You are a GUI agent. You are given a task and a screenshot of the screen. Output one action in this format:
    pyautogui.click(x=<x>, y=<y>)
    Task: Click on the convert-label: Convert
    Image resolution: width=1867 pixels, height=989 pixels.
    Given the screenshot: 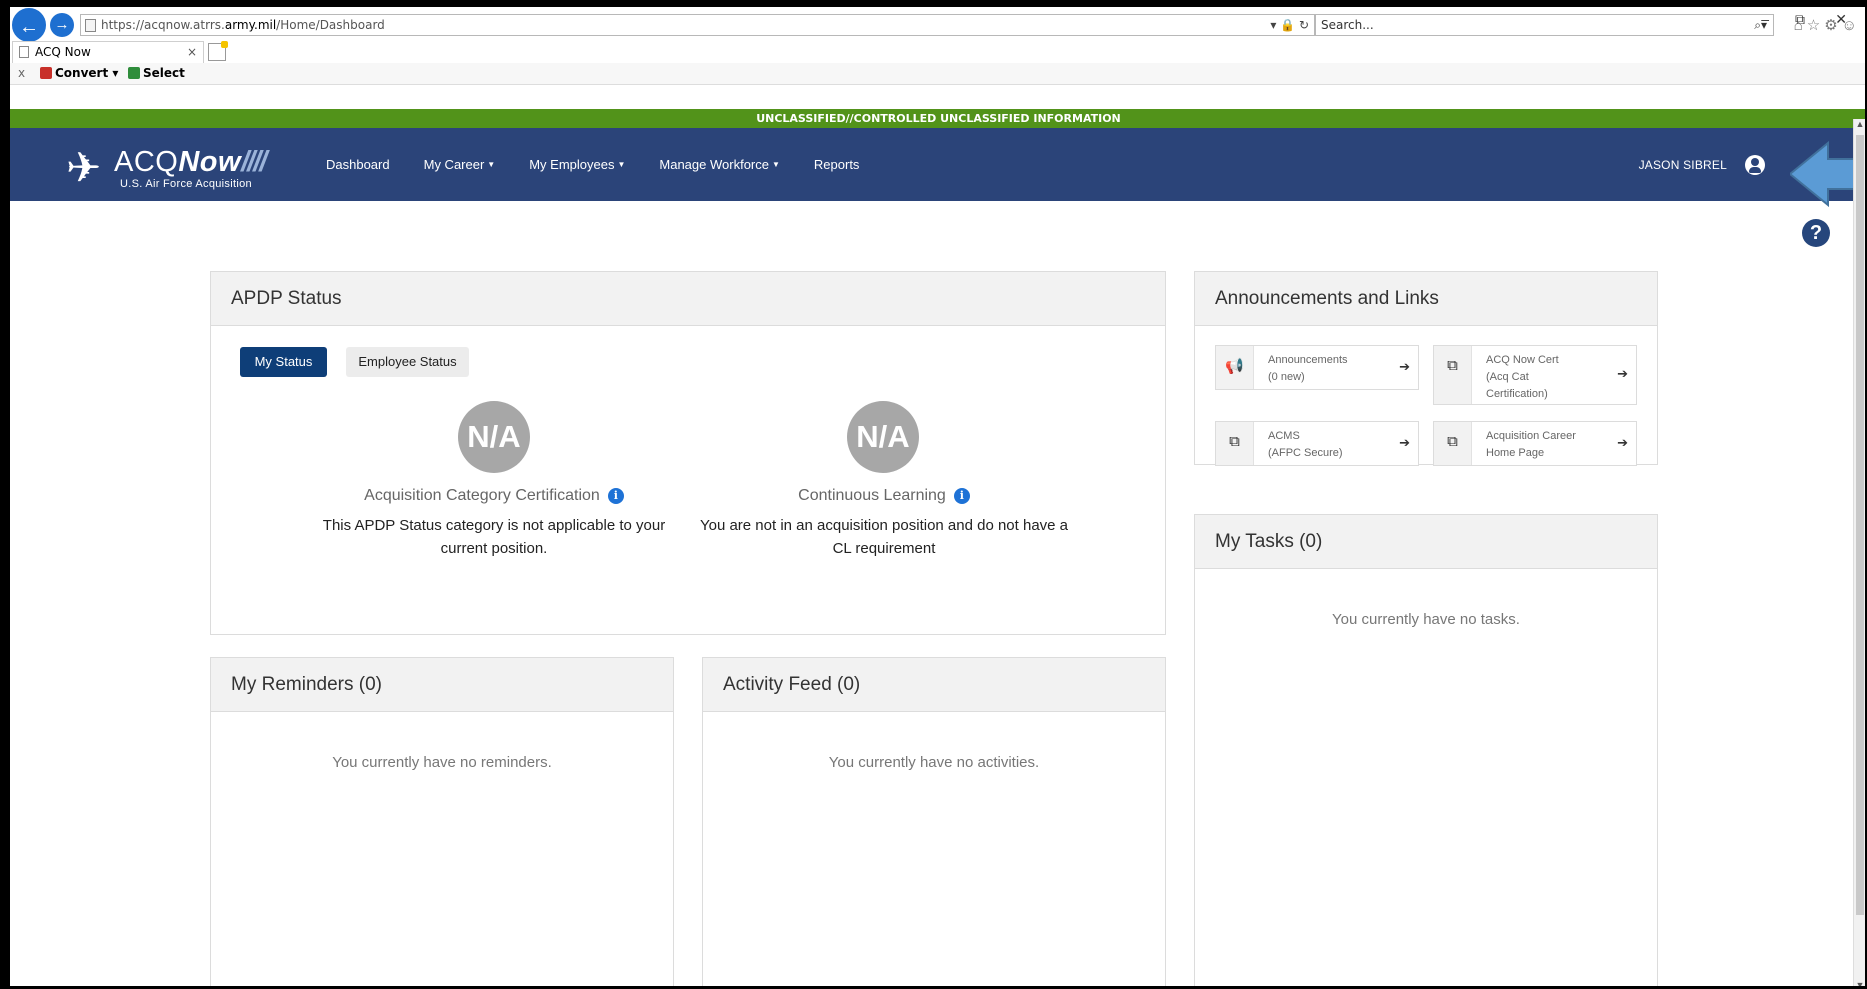 What is the action you would take?
    pyautogui.click(x=82, y=73)
    